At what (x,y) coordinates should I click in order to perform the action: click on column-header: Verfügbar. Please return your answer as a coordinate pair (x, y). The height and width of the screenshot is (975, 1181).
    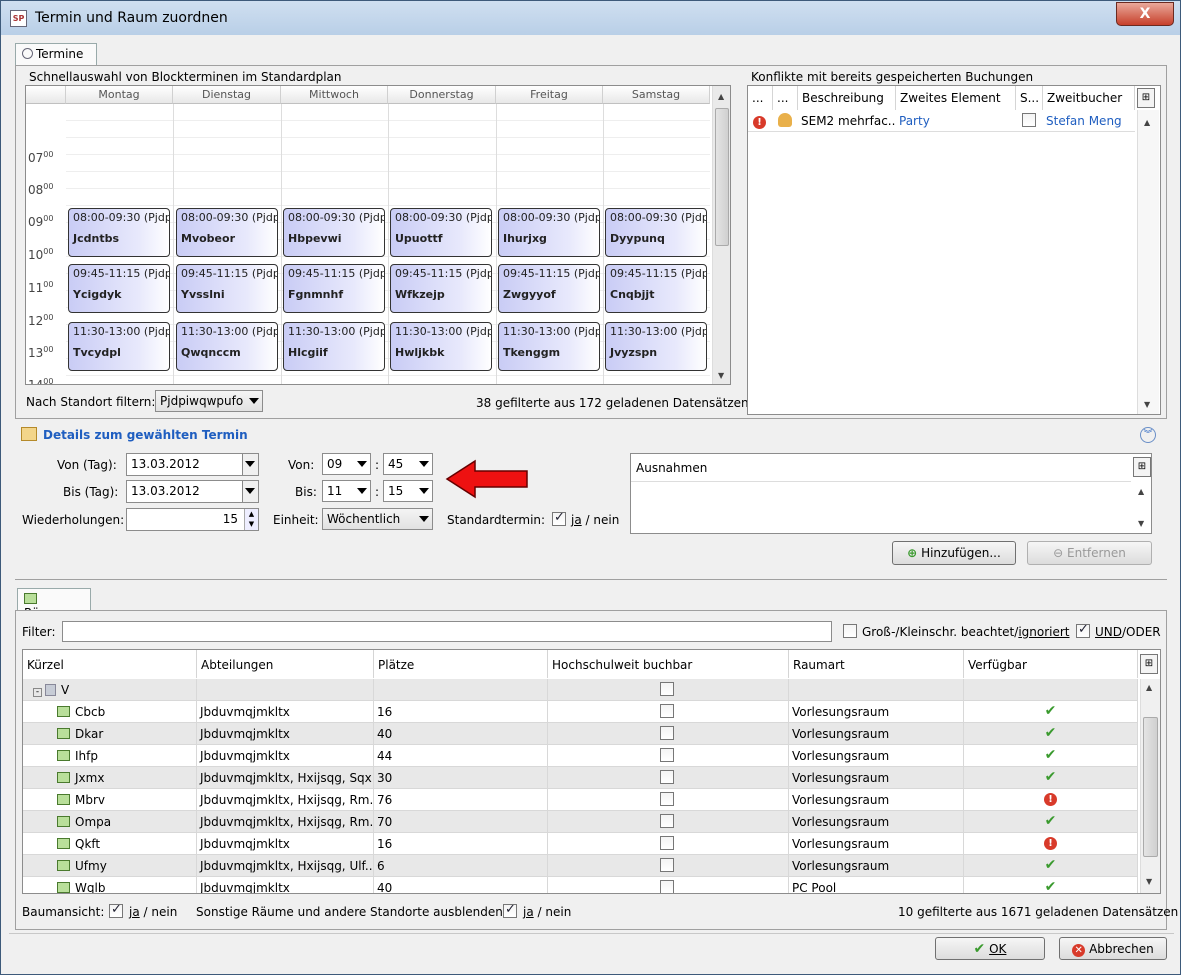
    Looking at the image, I should click on (1051, 664).